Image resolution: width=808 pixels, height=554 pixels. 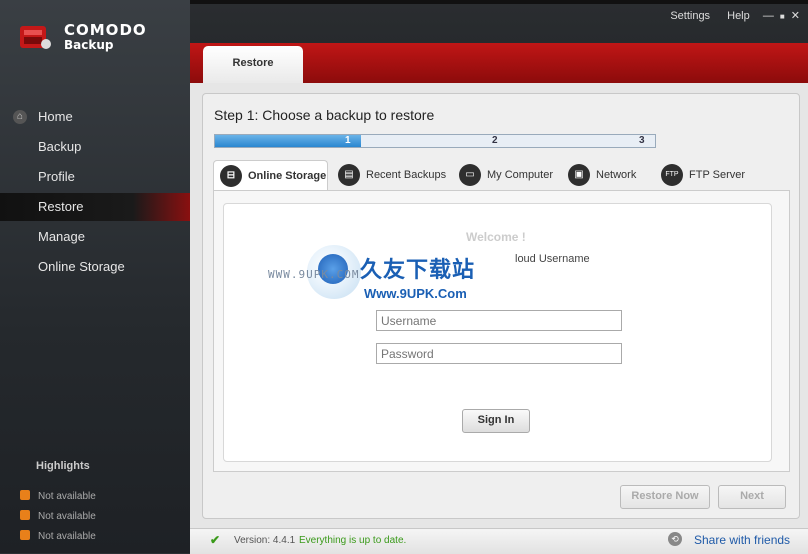 What do you see at coordinates (56, 176) in the screenshot?
I see `sidebar-item-label: Profile` at bounding box center [56, 176].